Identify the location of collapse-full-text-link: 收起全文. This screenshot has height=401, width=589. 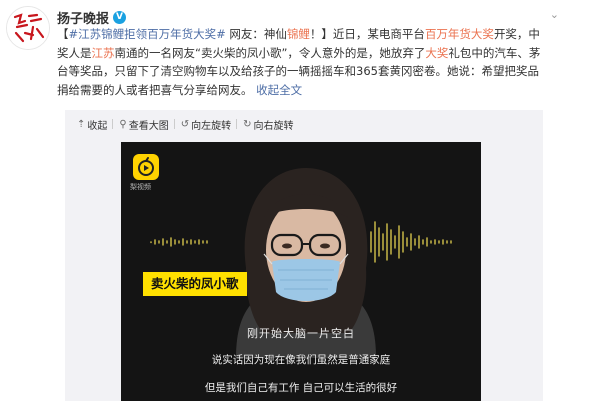
(279, 90).